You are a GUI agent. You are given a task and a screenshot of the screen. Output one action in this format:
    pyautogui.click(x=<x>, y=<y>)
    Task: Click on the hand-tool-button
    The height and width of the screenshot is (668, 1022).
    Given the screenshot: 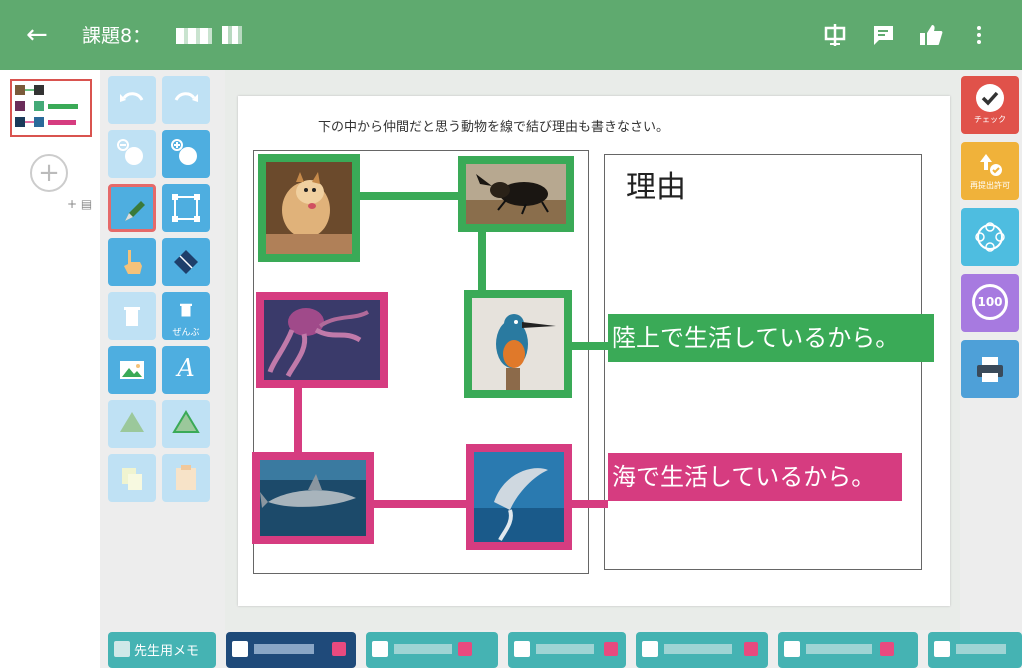 What is the action you would take?
    pyautogui.click(x=132, y=262)
    